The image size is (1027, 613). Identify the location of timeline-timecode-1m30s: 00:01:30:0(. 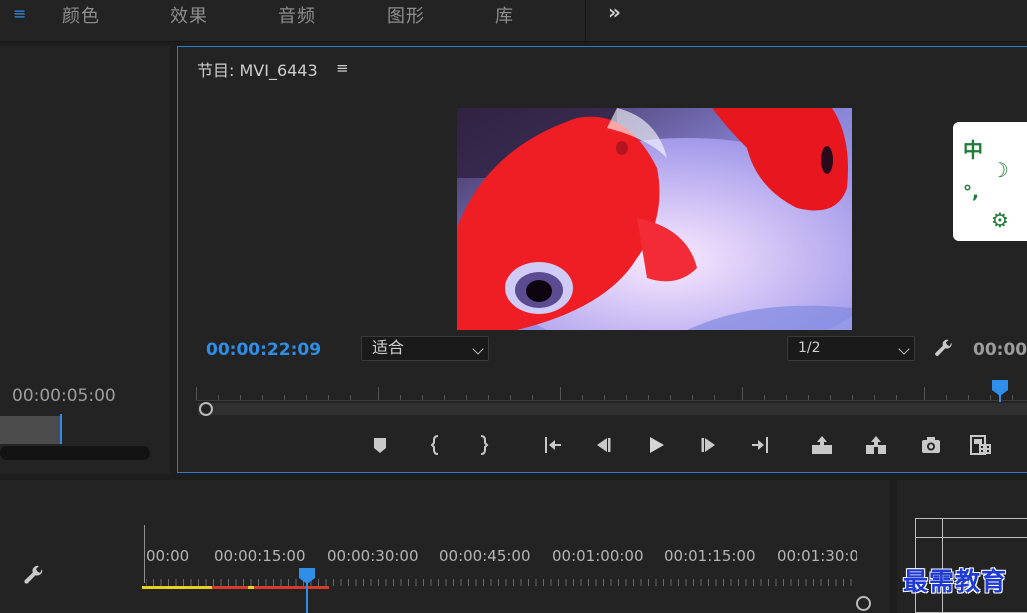
(817, 556).